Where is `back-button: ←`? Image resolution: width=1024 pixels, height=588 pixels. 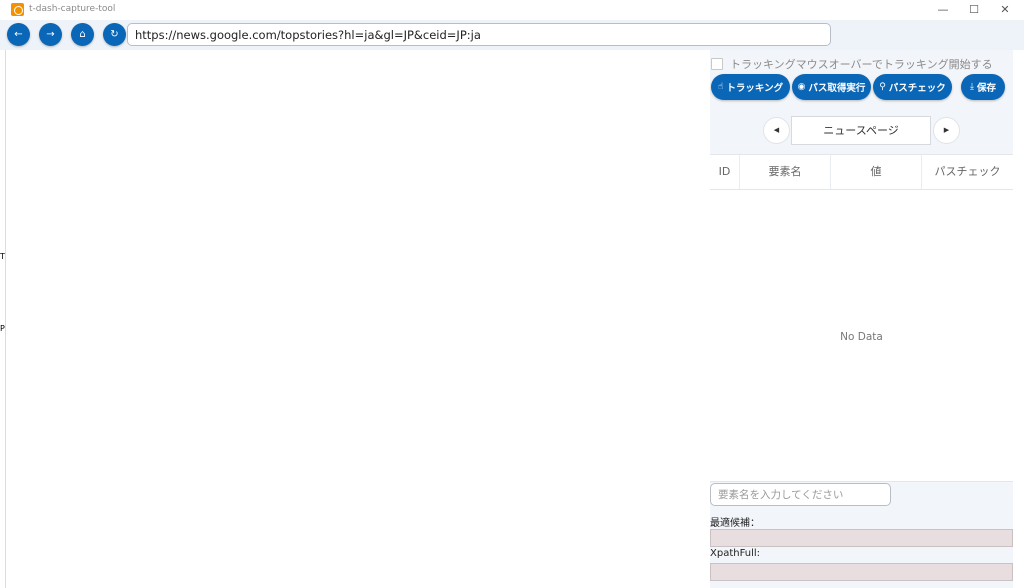
back-button: ← is located at coordinates (18, 34).